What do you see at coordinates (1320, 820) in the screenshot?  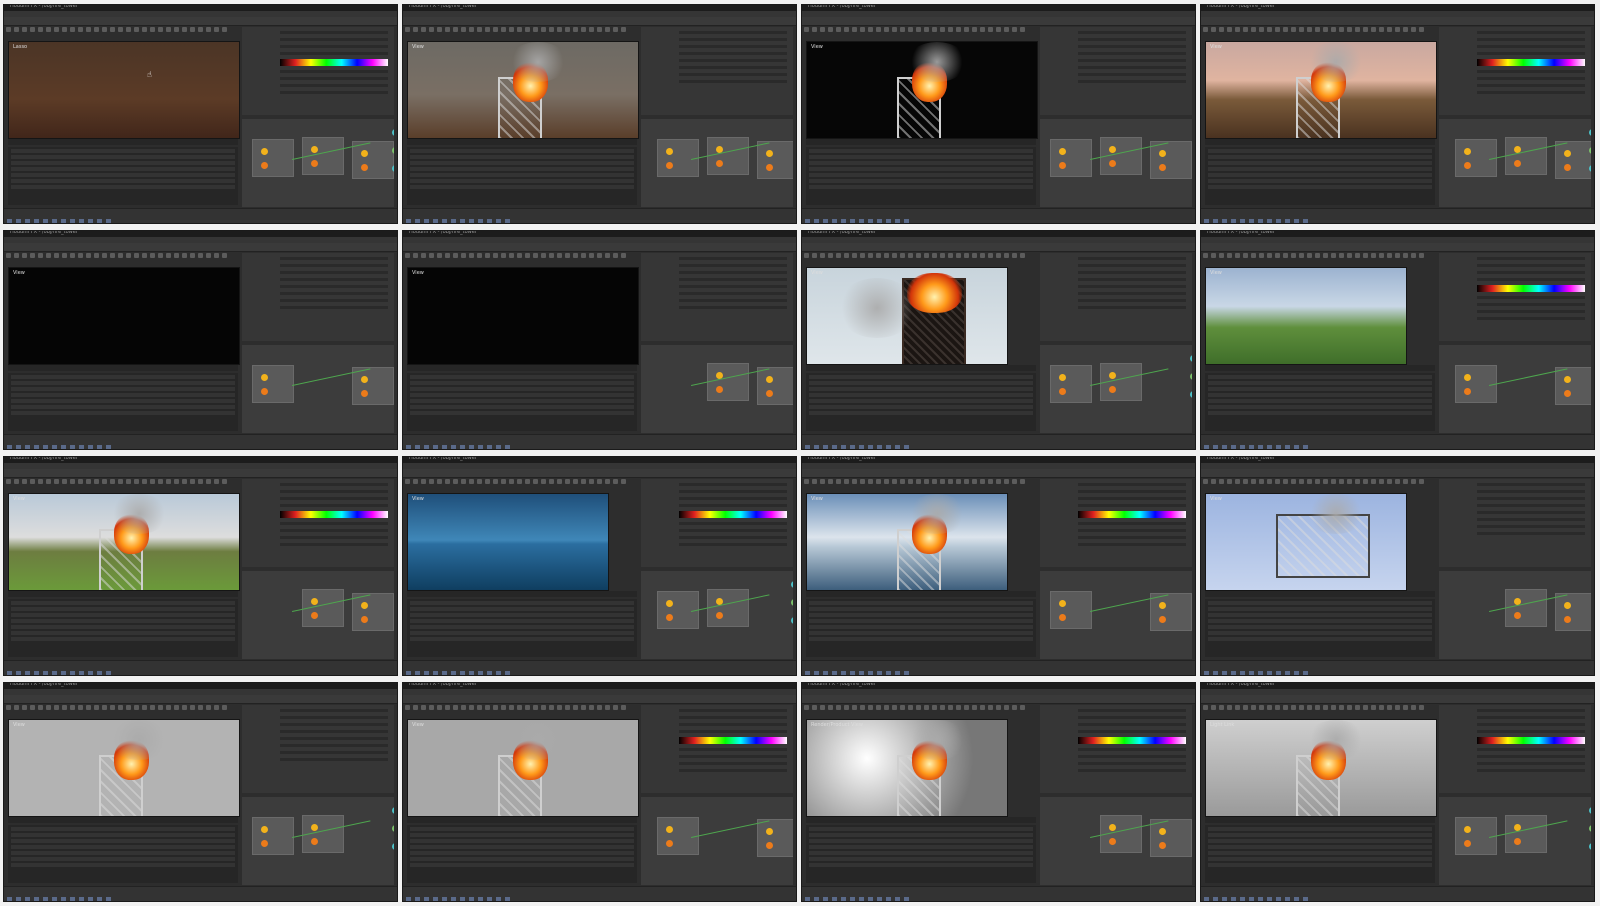 I see `timeline-bar` at bounding box center [1320, 820].